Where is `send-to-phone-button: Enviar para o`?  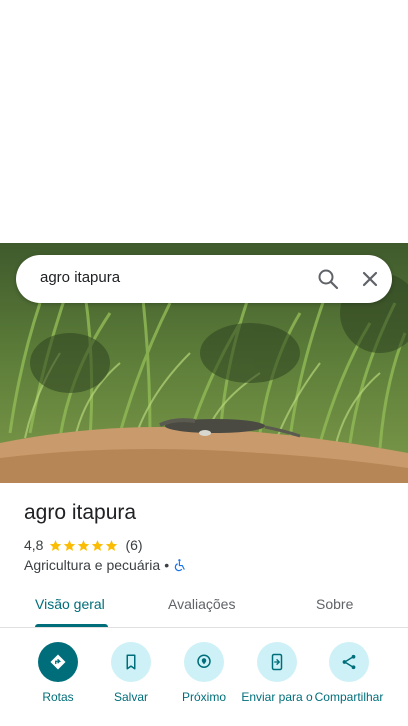
send-to-phone-button: Enviar para o is located at coordinates (277, 673).